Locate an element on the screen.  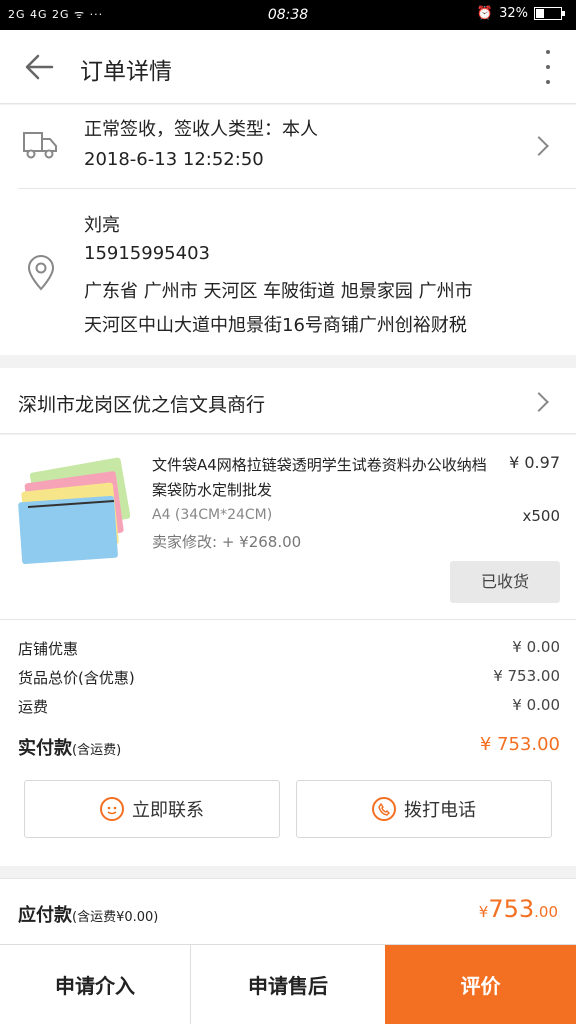
battery-icon is located at coordinates (549, 13).